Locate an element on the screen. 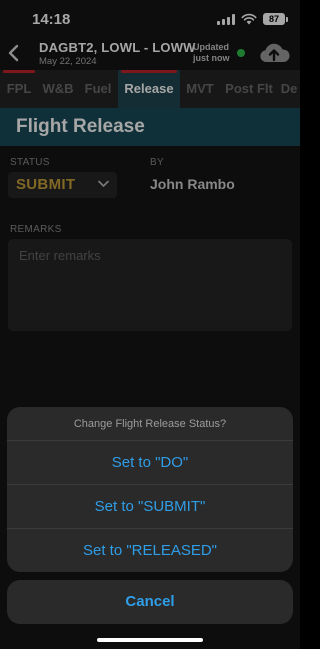  set-do-button: Set to "DO" is located at coordinates (150, 463).